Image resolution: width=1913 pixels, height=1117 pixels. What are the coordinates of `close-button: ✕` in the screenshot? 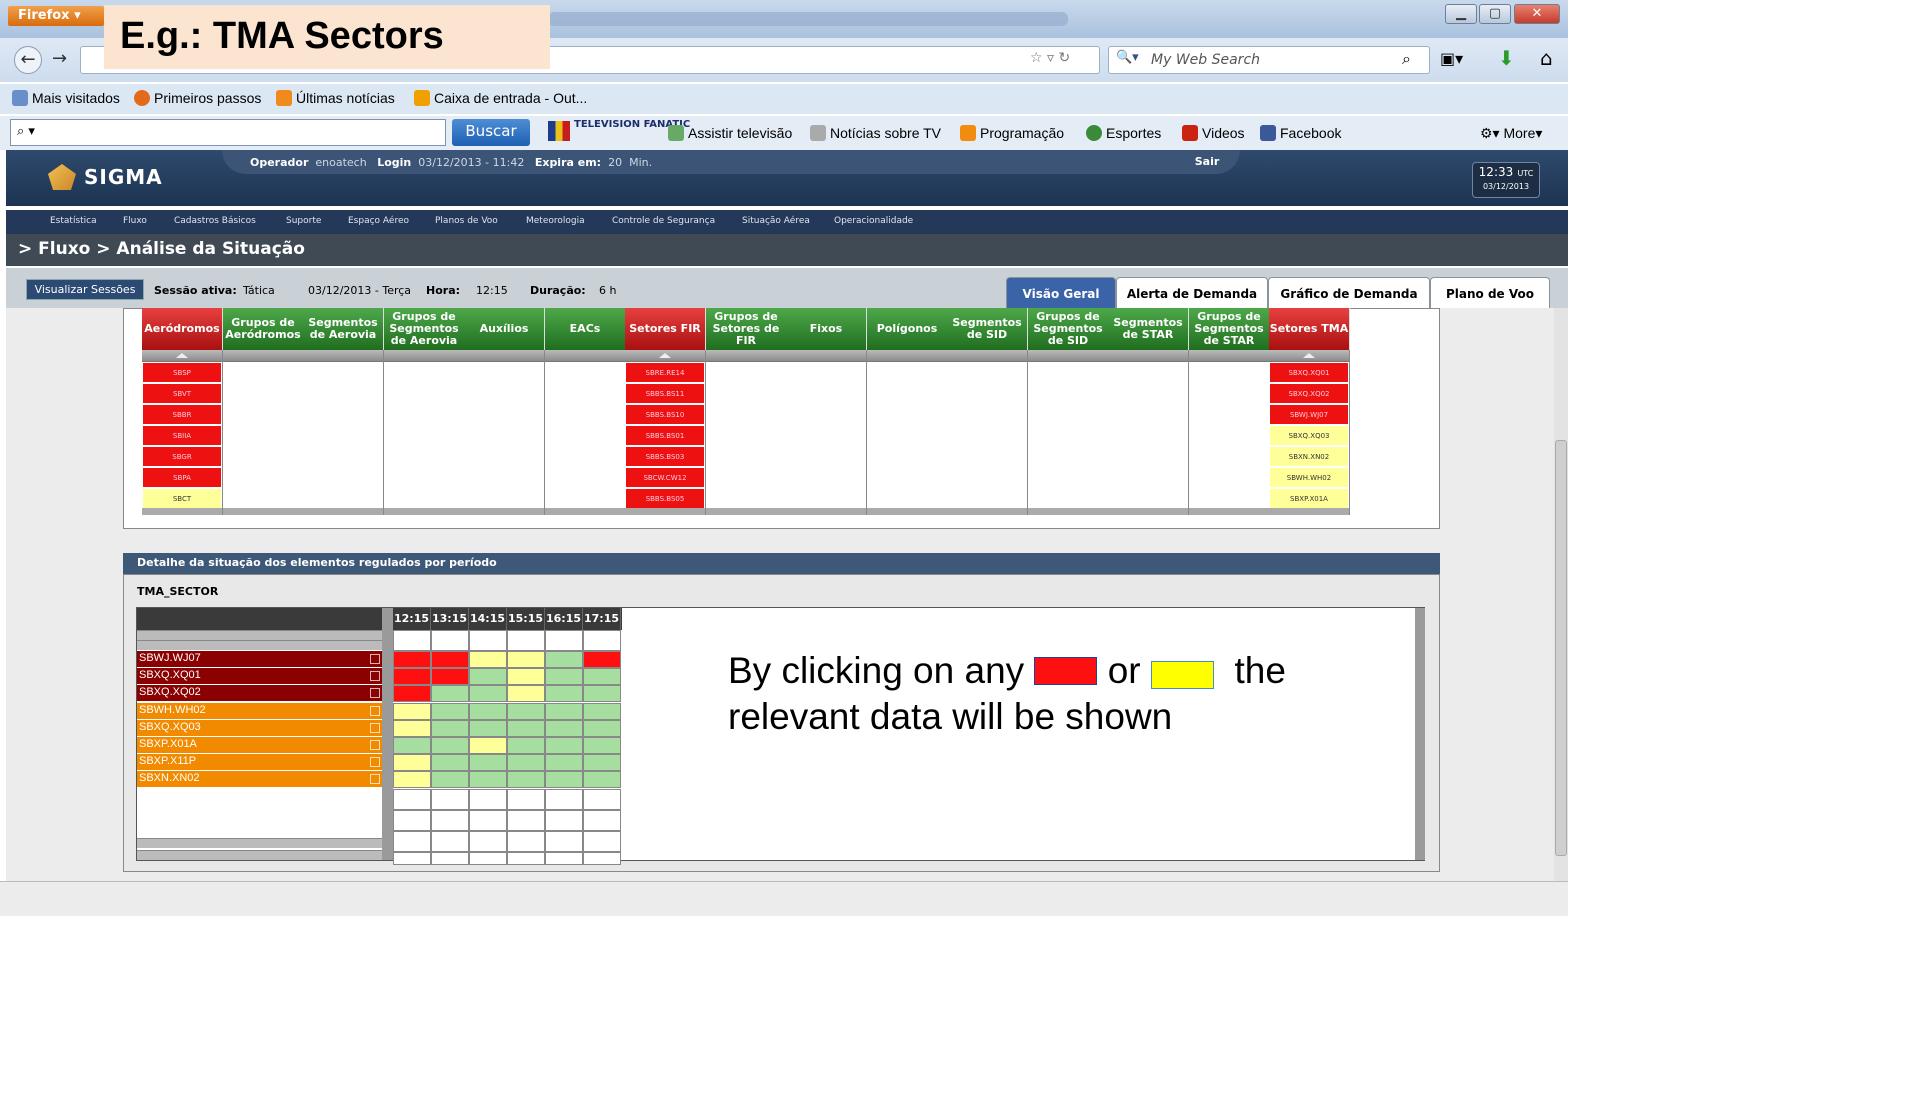 It's located at (1537, 14).